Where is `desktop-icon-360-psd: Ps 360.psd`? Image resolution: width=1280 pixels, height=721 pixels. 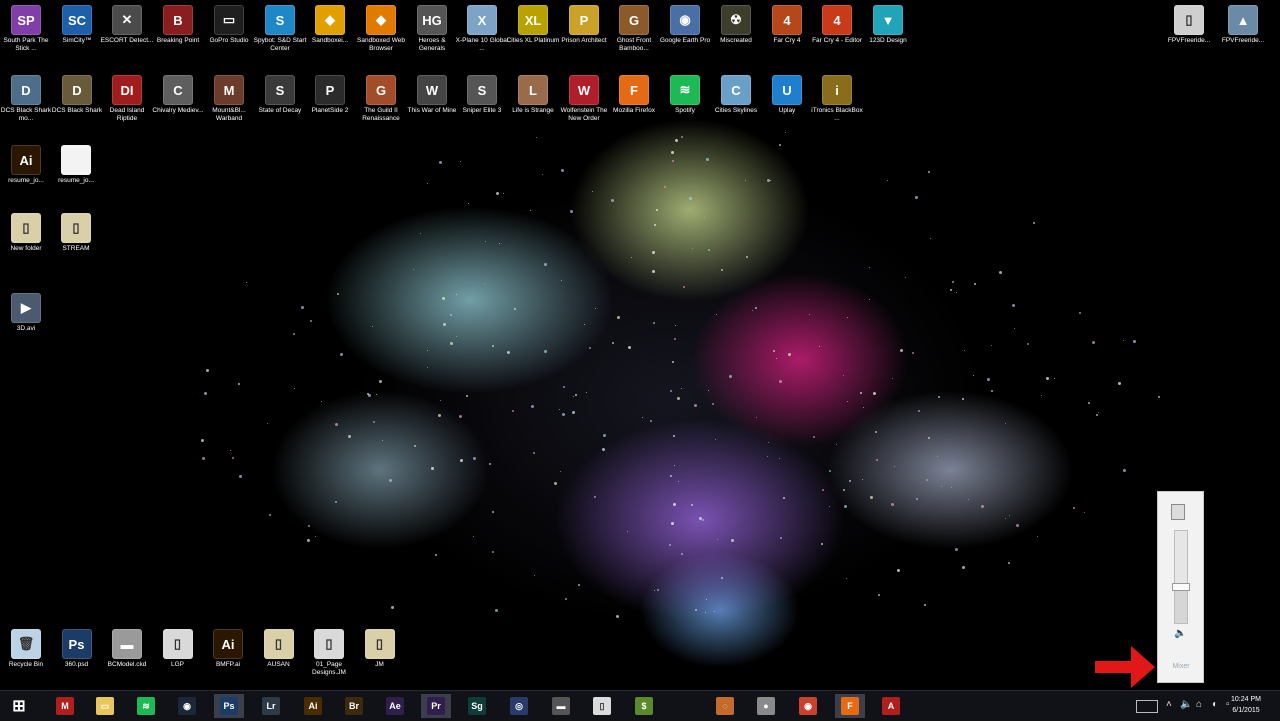
desktop-icon-360-psd: Ps 360.psd is located at coordinates (77, 658).